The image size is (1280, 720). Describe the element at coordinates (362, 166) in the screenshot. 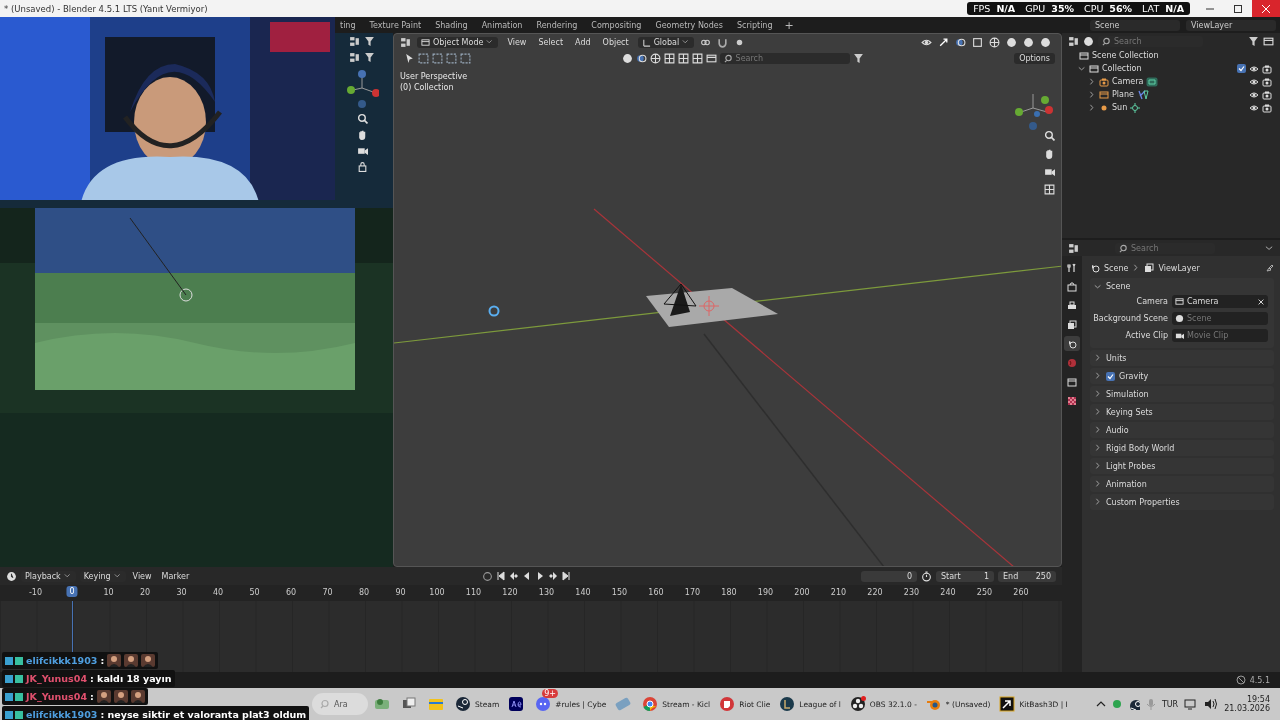

I see `lock-icon` at that location.